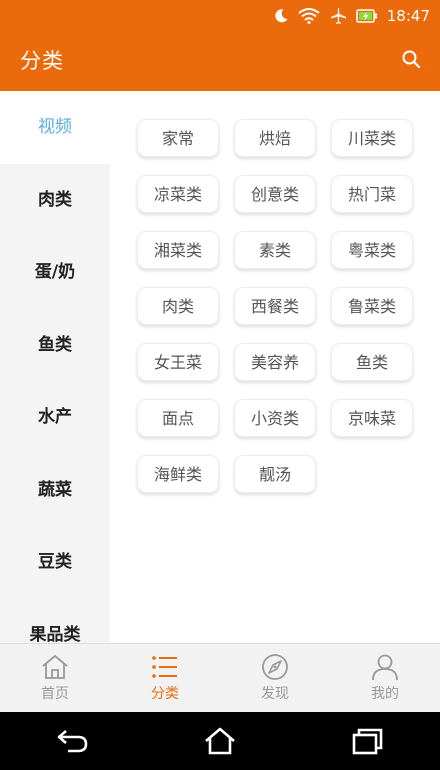 The width and height of the screenshot is (440, 770). I want to click on category-chip: 美容养, so click(275, 362).